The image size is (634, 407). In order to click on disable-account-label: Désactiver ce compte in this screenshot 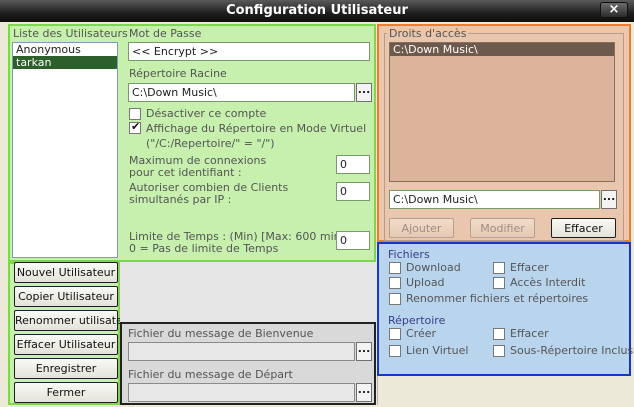, I will do `click(206, 113)`.